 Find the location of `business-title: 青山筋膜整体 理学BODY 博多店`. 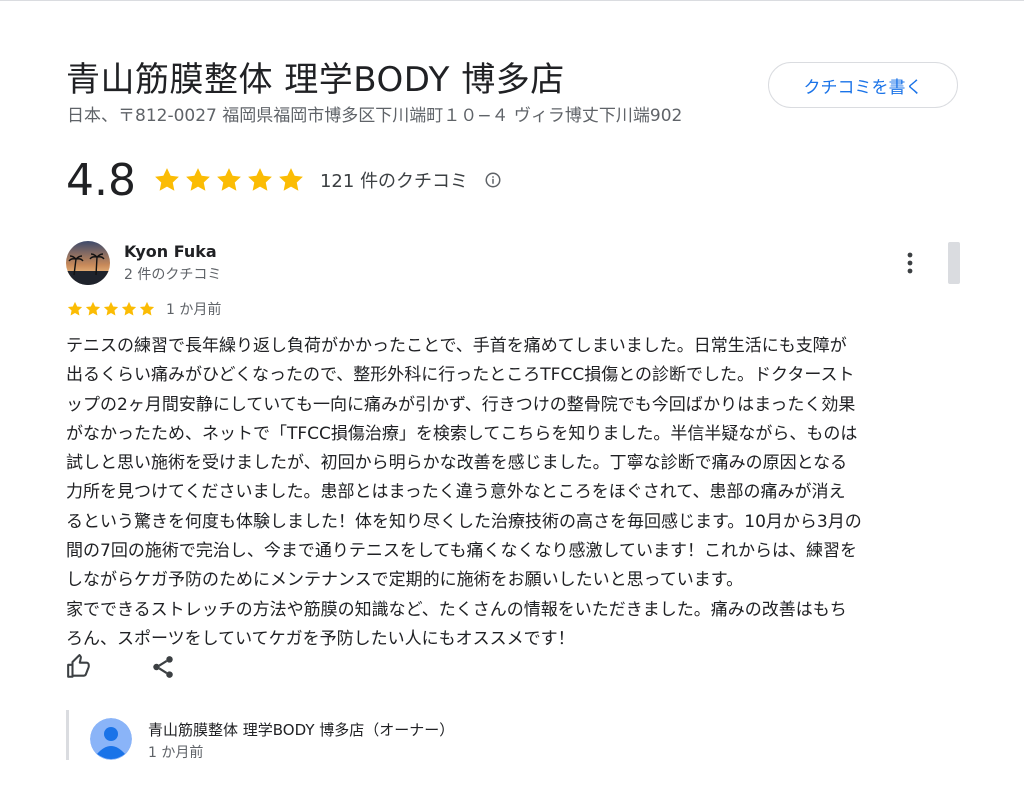

business-title: 青山筋膜整体 理学BODY 博多店 is located at coordinates (315, 80).